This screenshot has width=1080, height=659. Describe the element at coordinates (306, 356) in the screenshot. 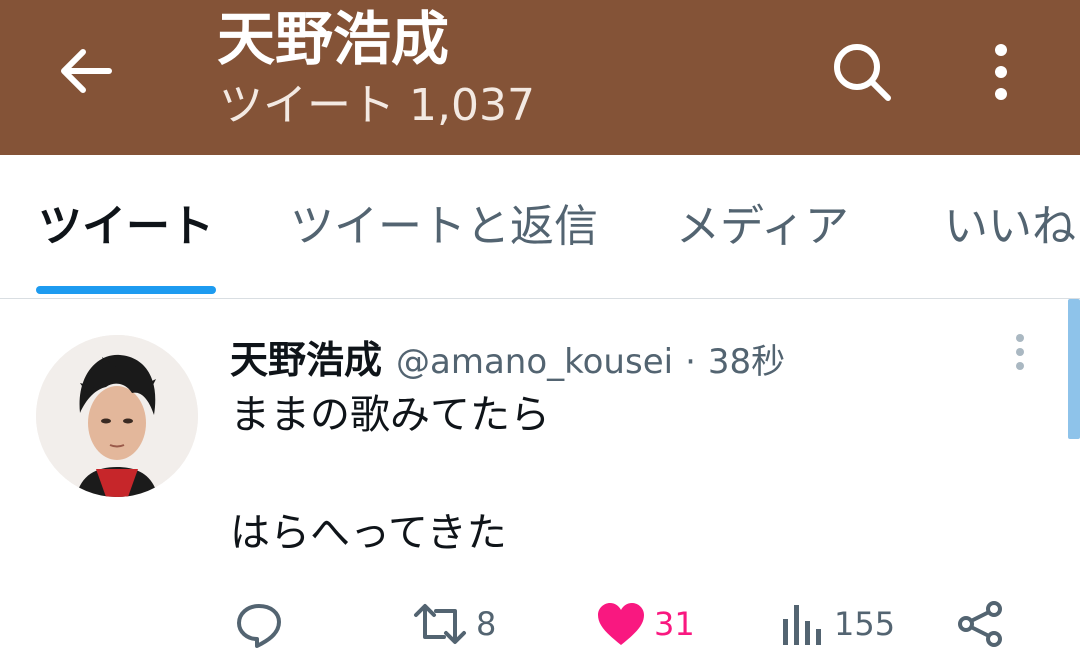

I see `author-name: 天野浩成` at that location.